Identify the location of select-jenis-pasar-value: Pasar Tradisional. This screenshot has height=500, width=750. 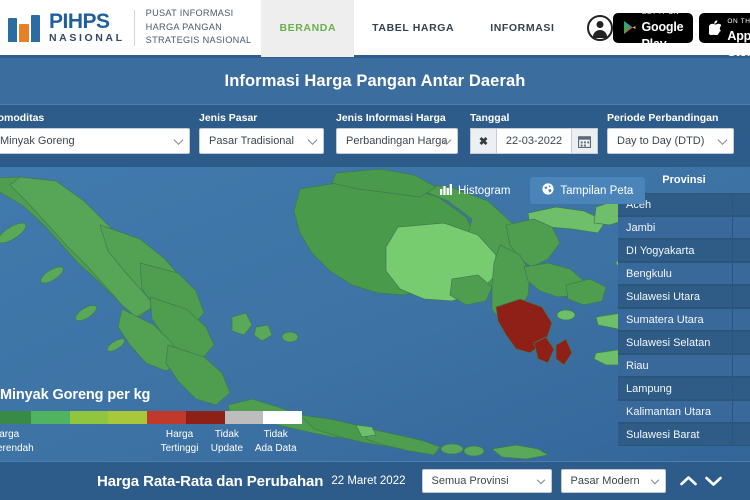
(251, 141).